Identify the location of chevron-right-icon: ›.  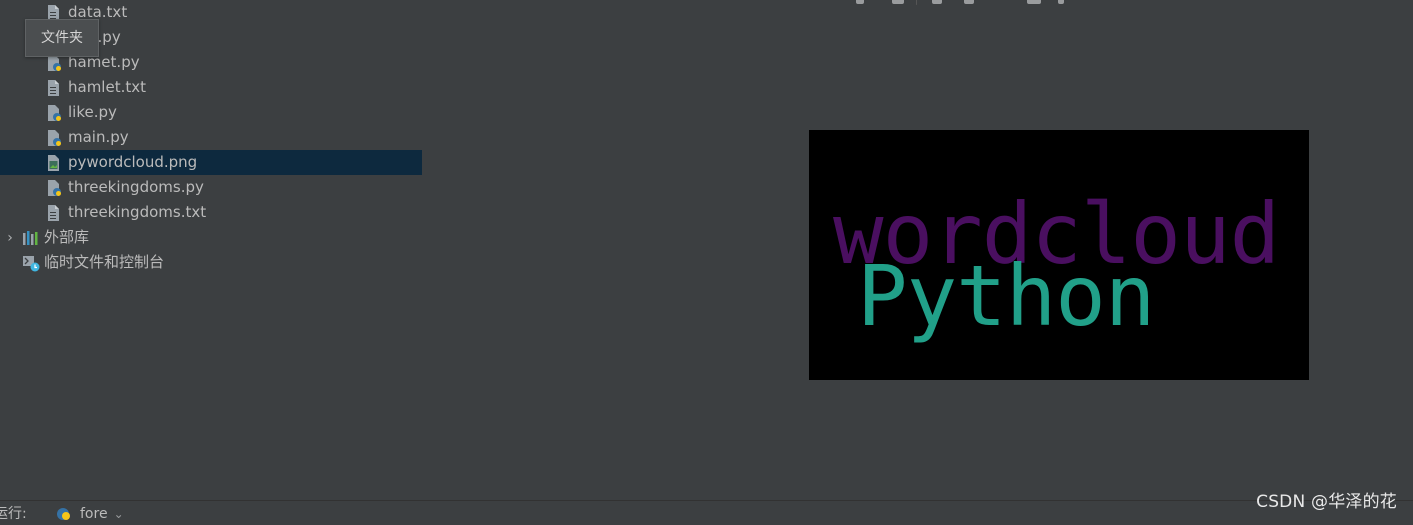
(10, 238).